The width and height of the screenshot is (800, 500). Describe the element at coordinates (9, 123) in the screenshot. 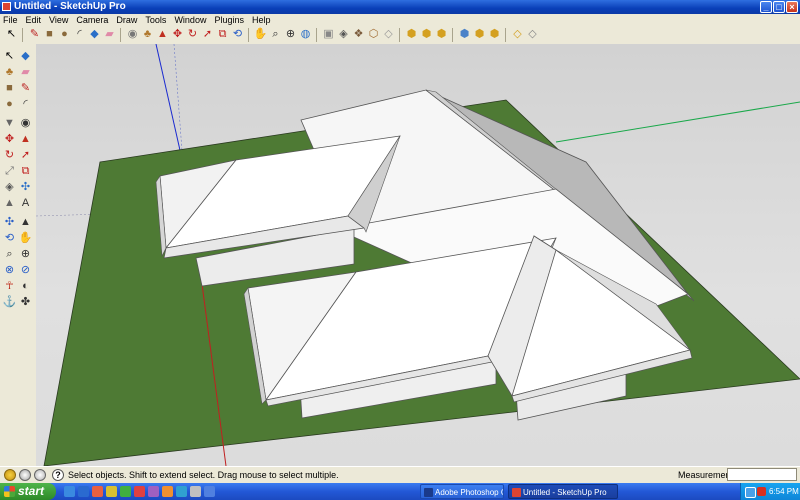

I see `left-tool-8-button: ▼` at that location.